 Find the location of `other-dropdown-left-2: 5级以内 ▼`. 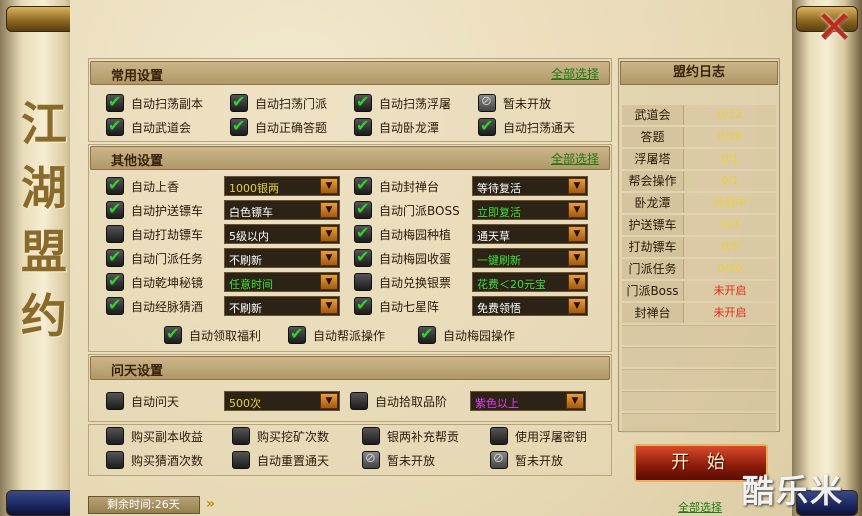

other-dropdown-left-2: 5级以内 ▼ is located at coordinates (282, 234).